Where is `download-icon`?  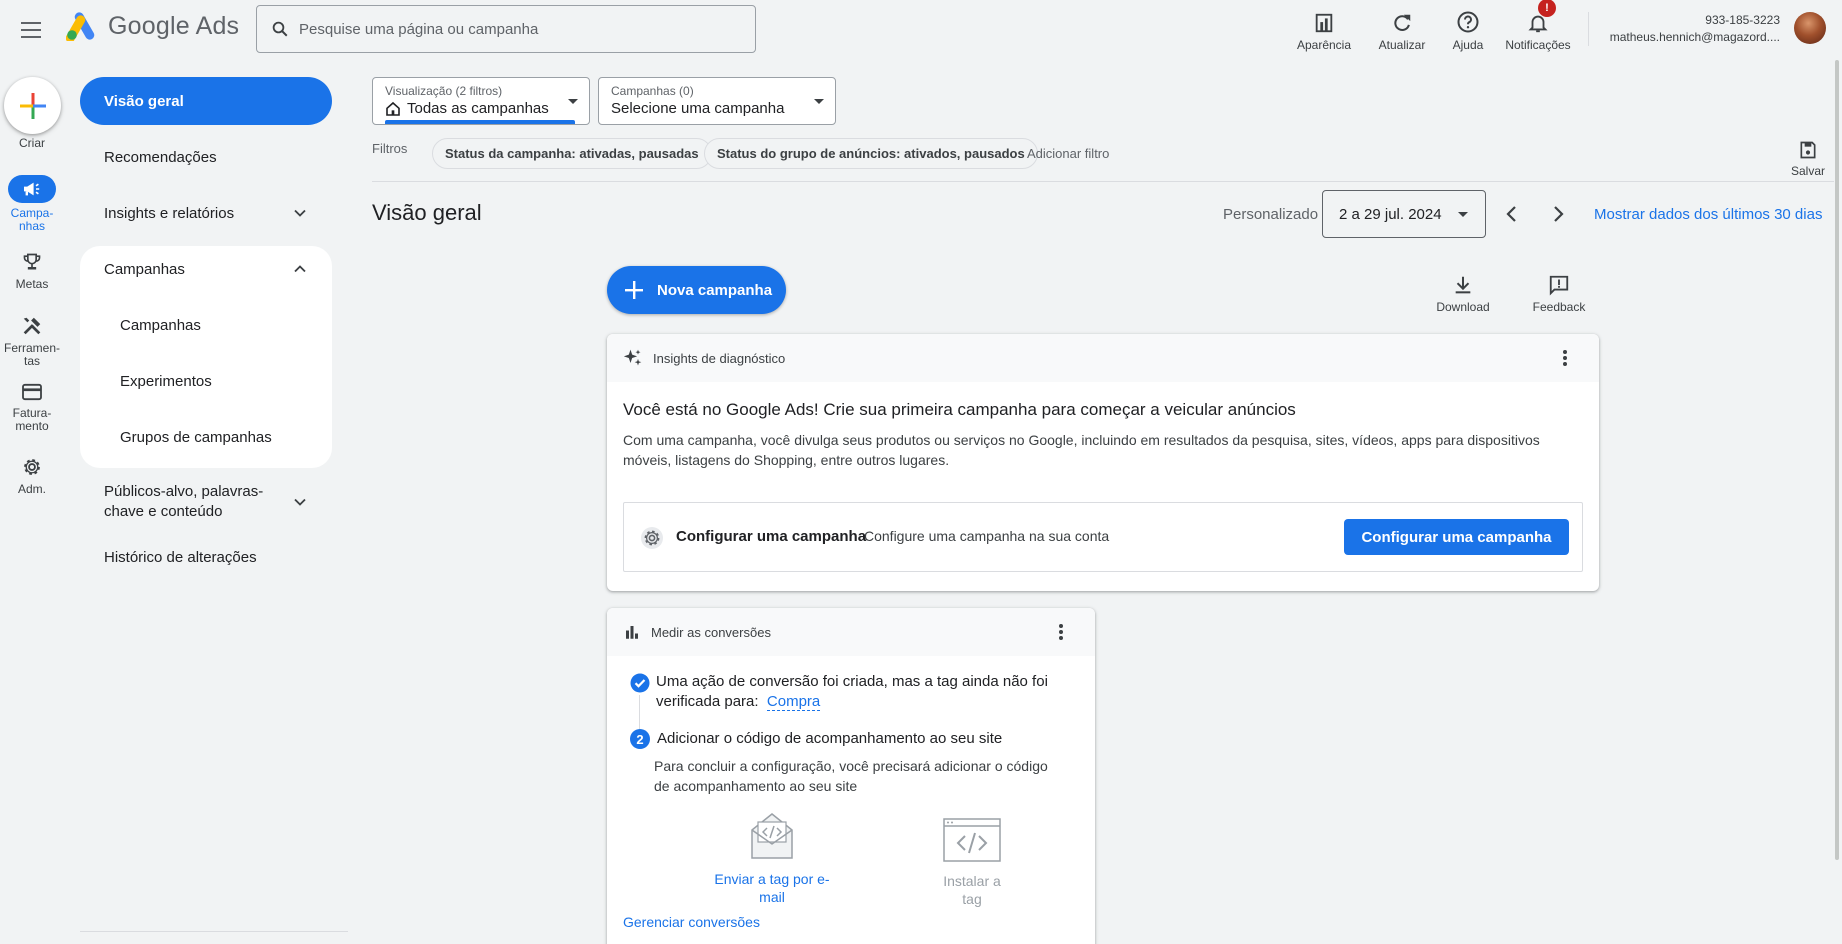 download-icon is located at coordinates (1463, 285).